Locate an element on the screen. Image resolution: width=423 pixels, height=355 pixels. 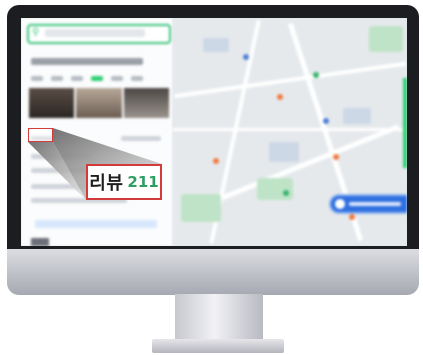
review-count-callout: 리뷰 211 is located at coordinates (124, 182).